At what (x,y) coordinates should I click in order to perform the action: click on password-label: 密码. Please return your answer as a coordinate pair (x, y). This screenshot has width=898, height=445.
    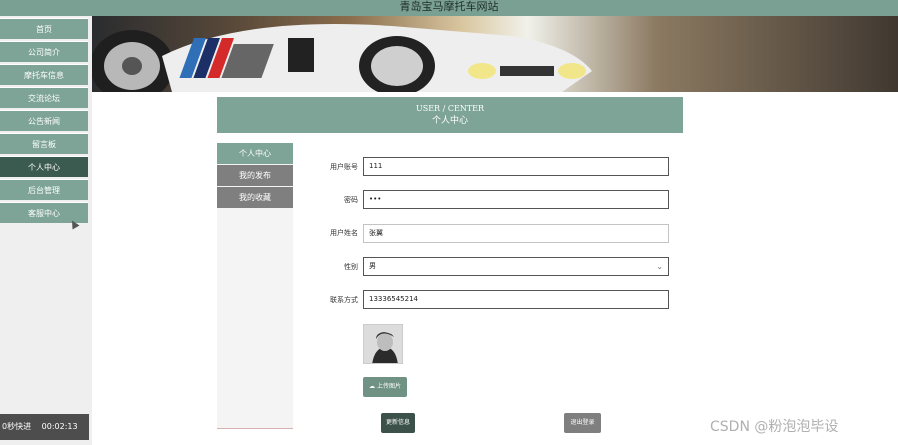
    Looking at the image, I should click on (351, 200).